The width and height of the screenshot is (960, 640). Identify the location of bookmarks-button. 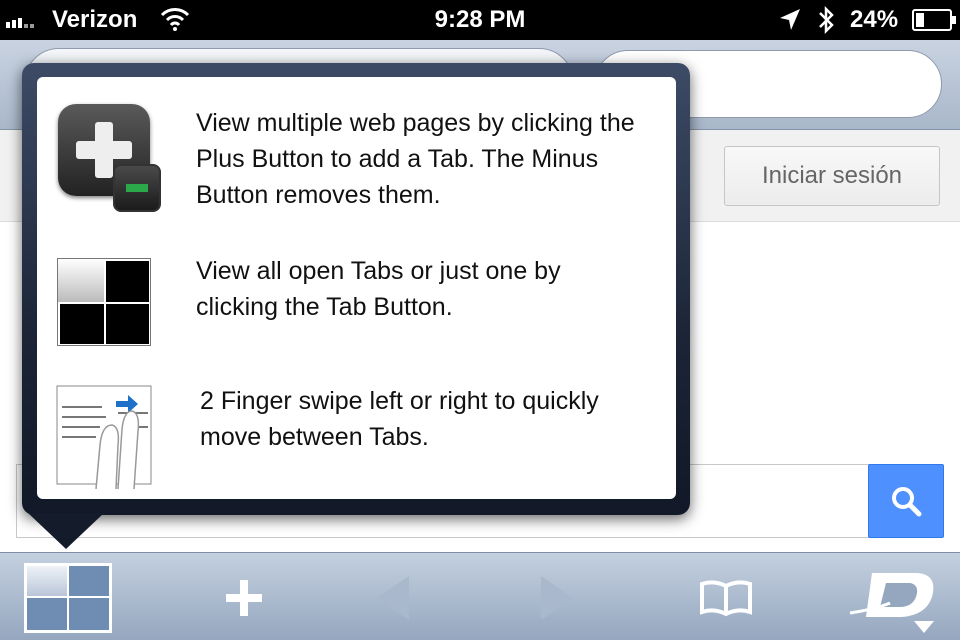
(726, 598).